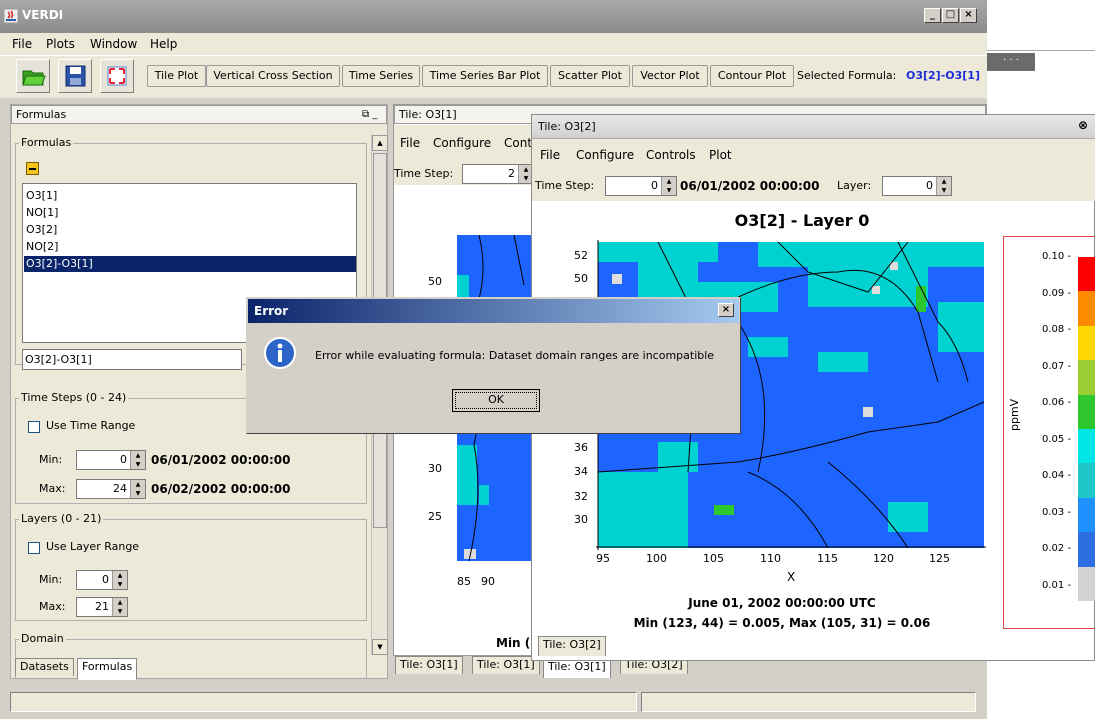 Image resolution: width=1095 pixels, height=719 pixels. I want to click on fullscreen-icon, so click(117, 76).